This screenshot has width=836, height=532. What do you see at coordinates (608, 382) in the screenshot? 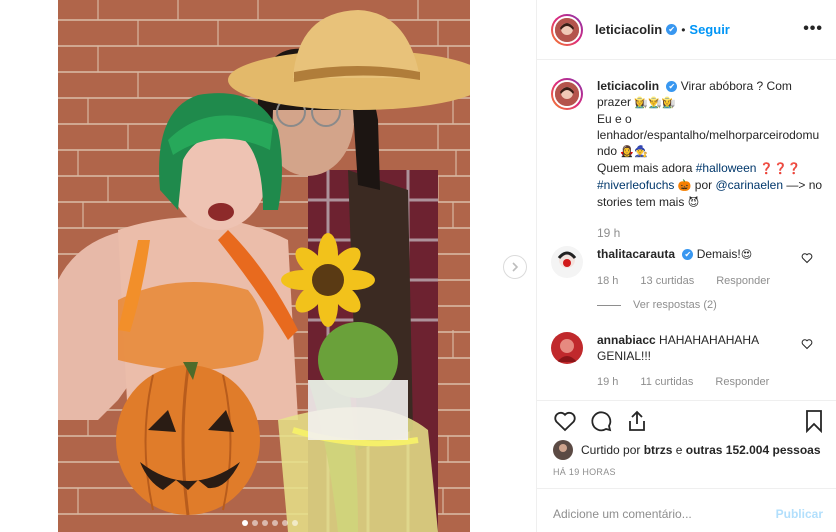
I see `comment-time: 19 h` at bounding box center [608, 382].